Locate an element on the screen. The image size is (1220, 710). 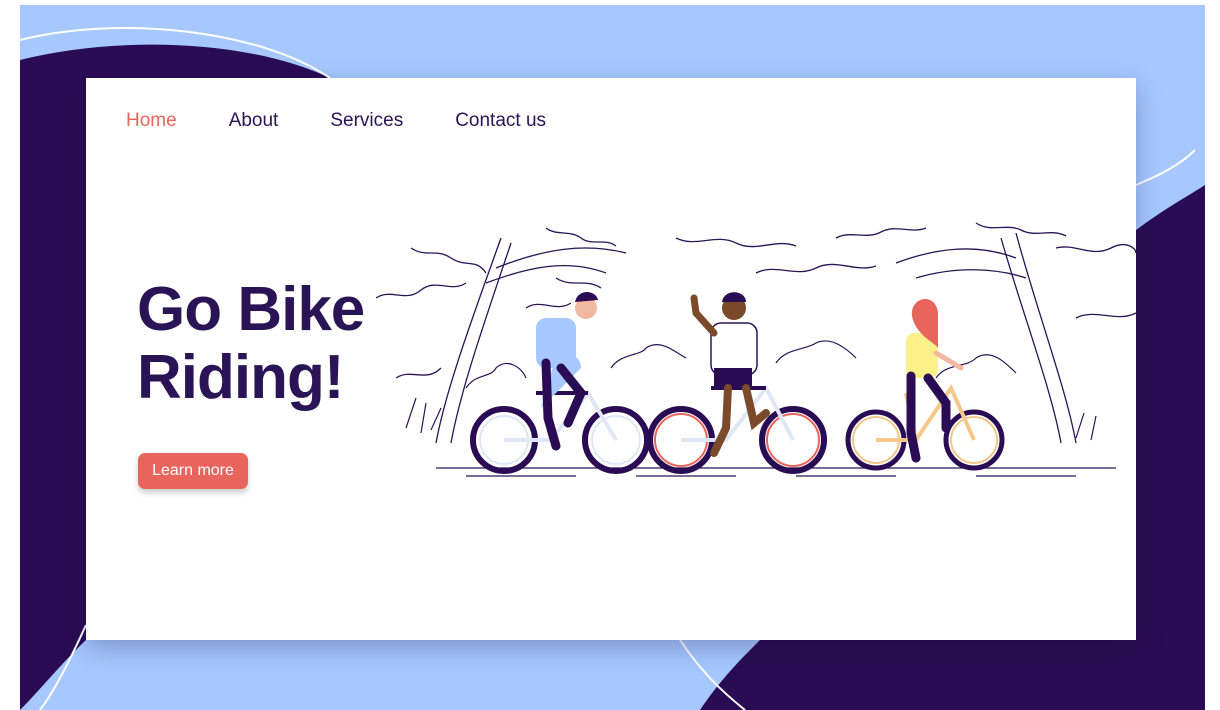
nav-services-link: Services is located at coordinates (366, 121).